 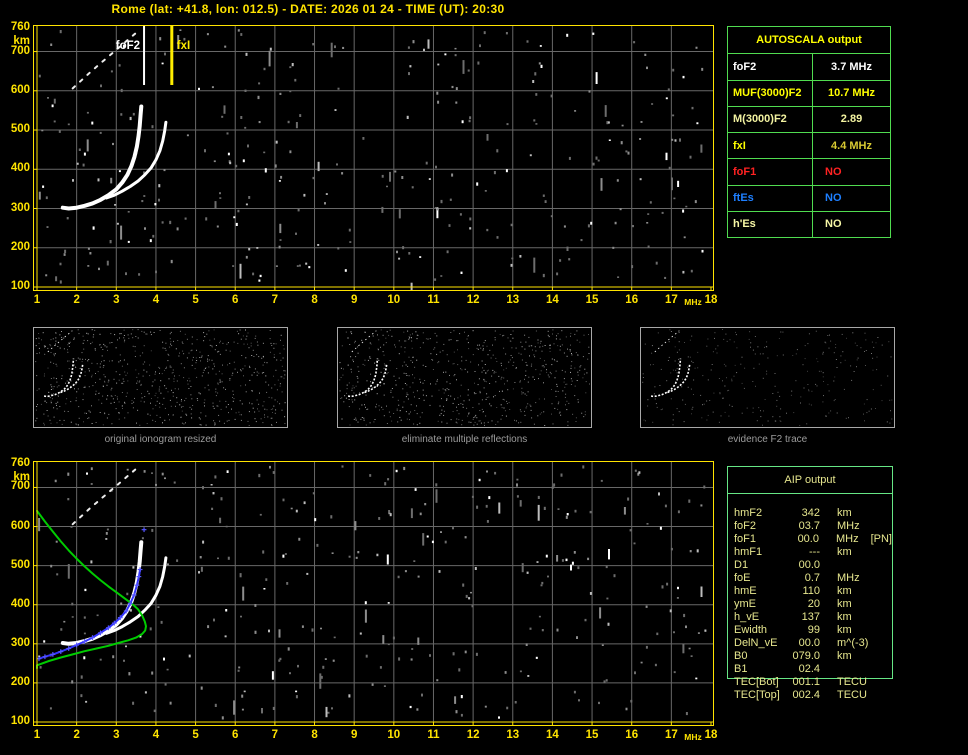 I want to click on autoscala-row-m3000f2: M(3000)F2 2.89, so click(x=809, y=118).